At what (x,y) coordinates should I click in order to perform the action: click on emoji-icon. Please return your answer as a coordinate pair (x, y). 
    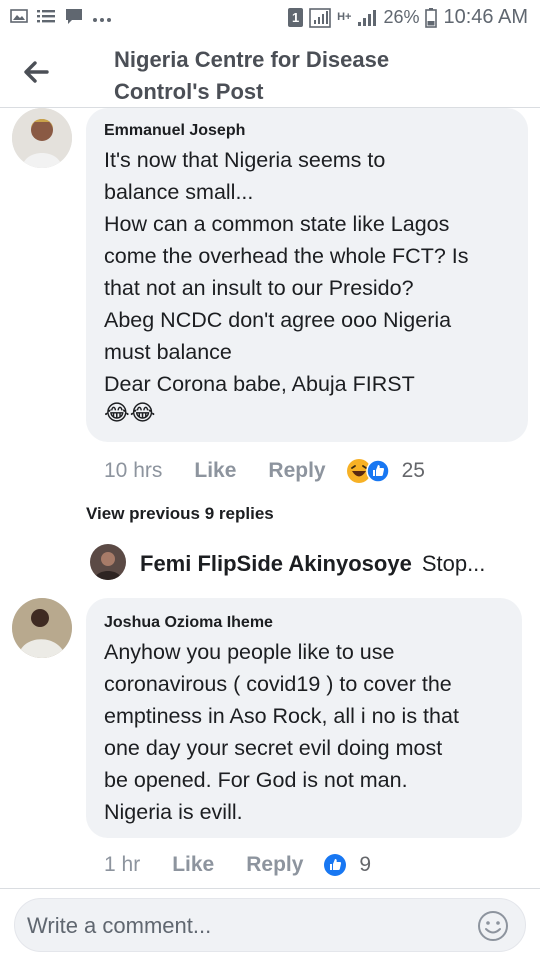
    Looking at the image, I should click on (493, 926).